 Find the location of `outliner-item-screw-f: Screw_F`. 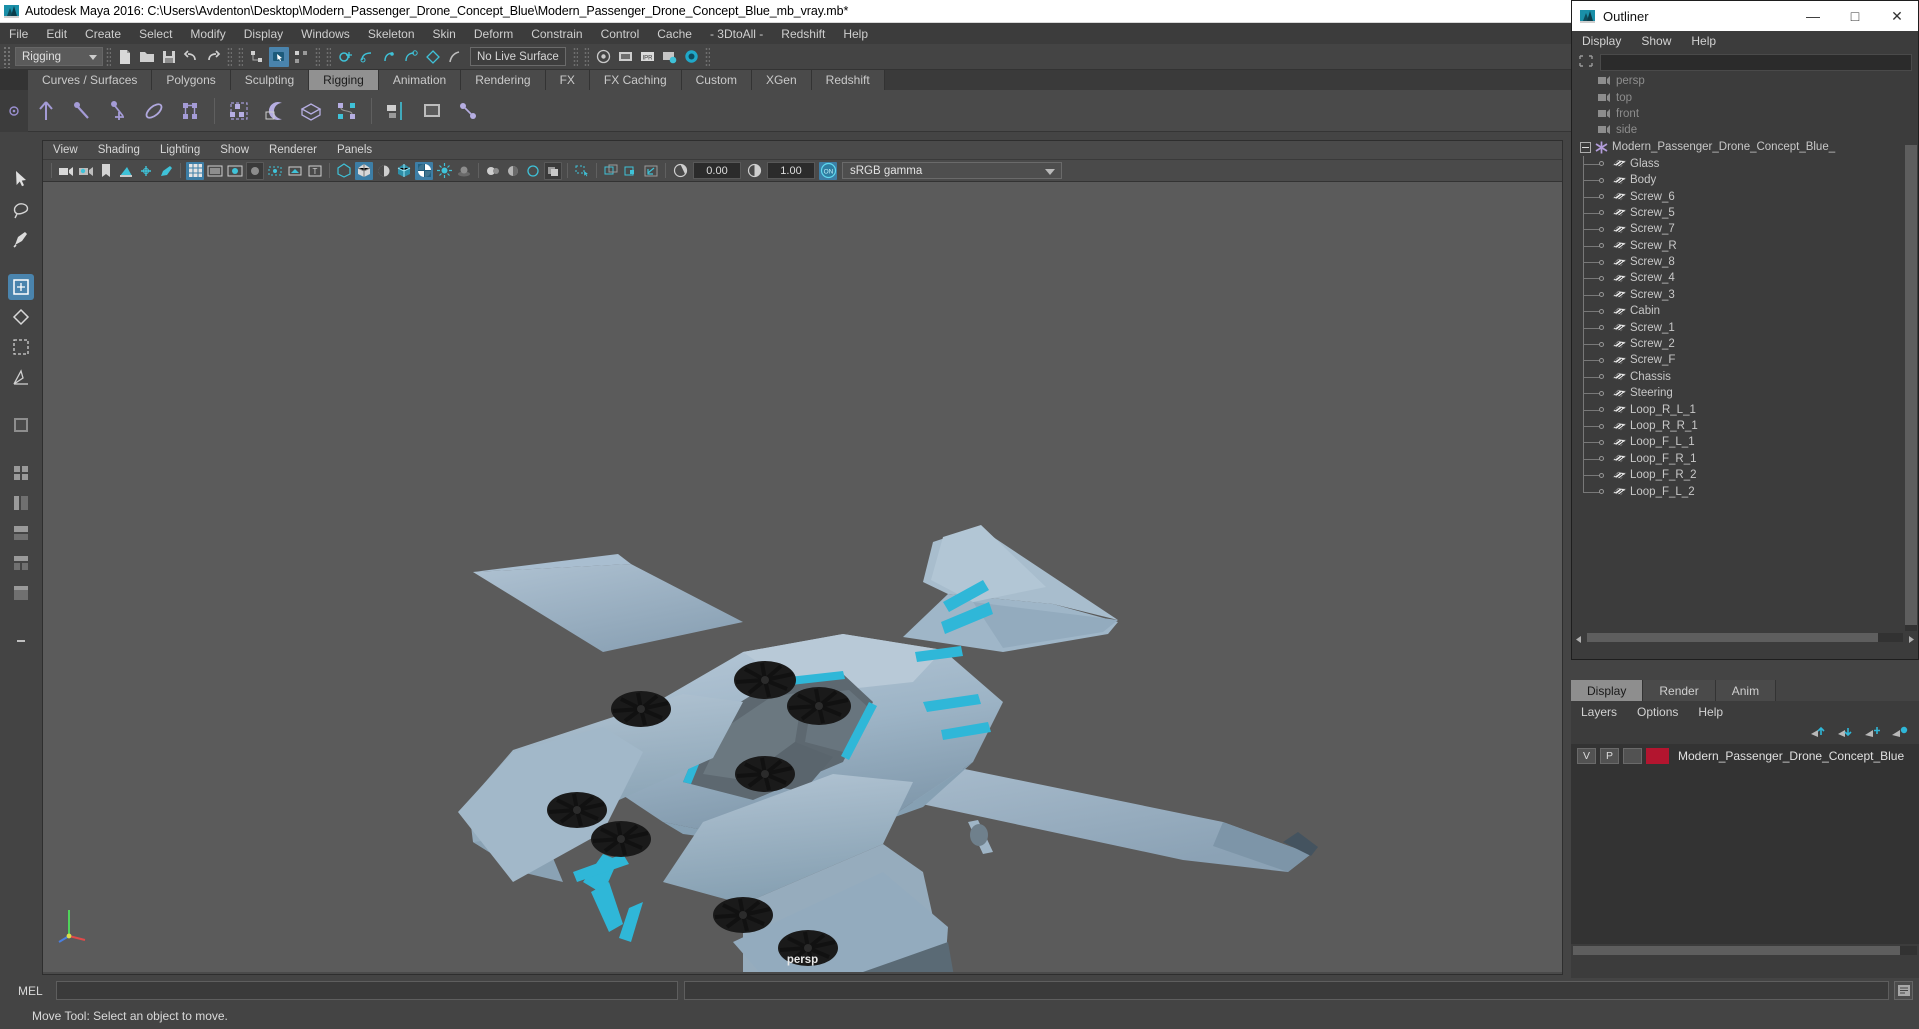

outliner-item-screw-f: Screw_F is located at coordinates (1745, 360).